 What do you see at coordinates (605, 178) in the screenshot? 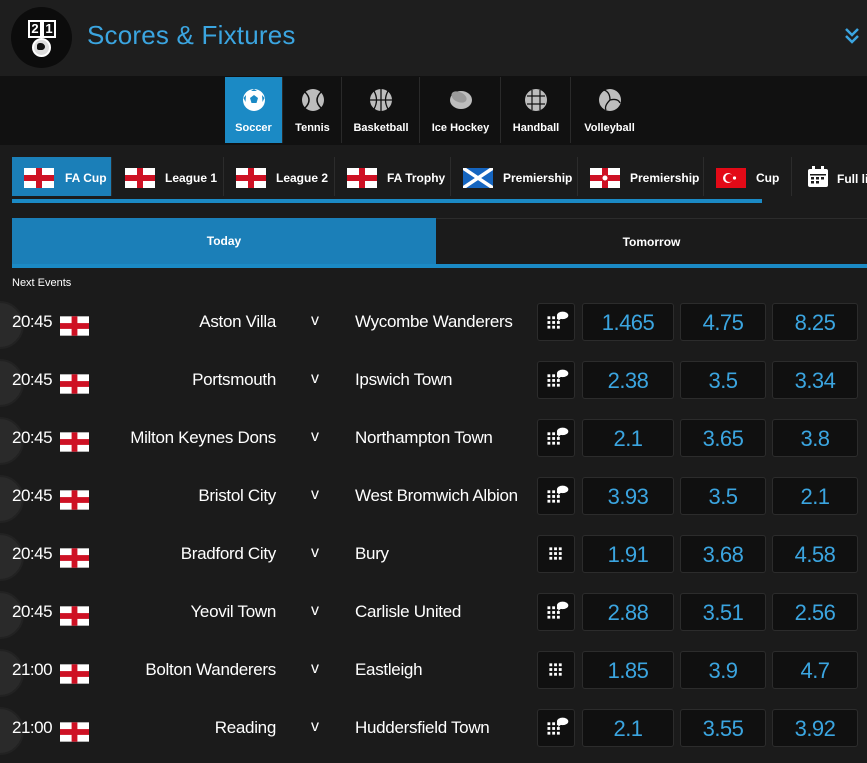
I see `northern-ireland-flag-icon` at bounding box center [605, 178].